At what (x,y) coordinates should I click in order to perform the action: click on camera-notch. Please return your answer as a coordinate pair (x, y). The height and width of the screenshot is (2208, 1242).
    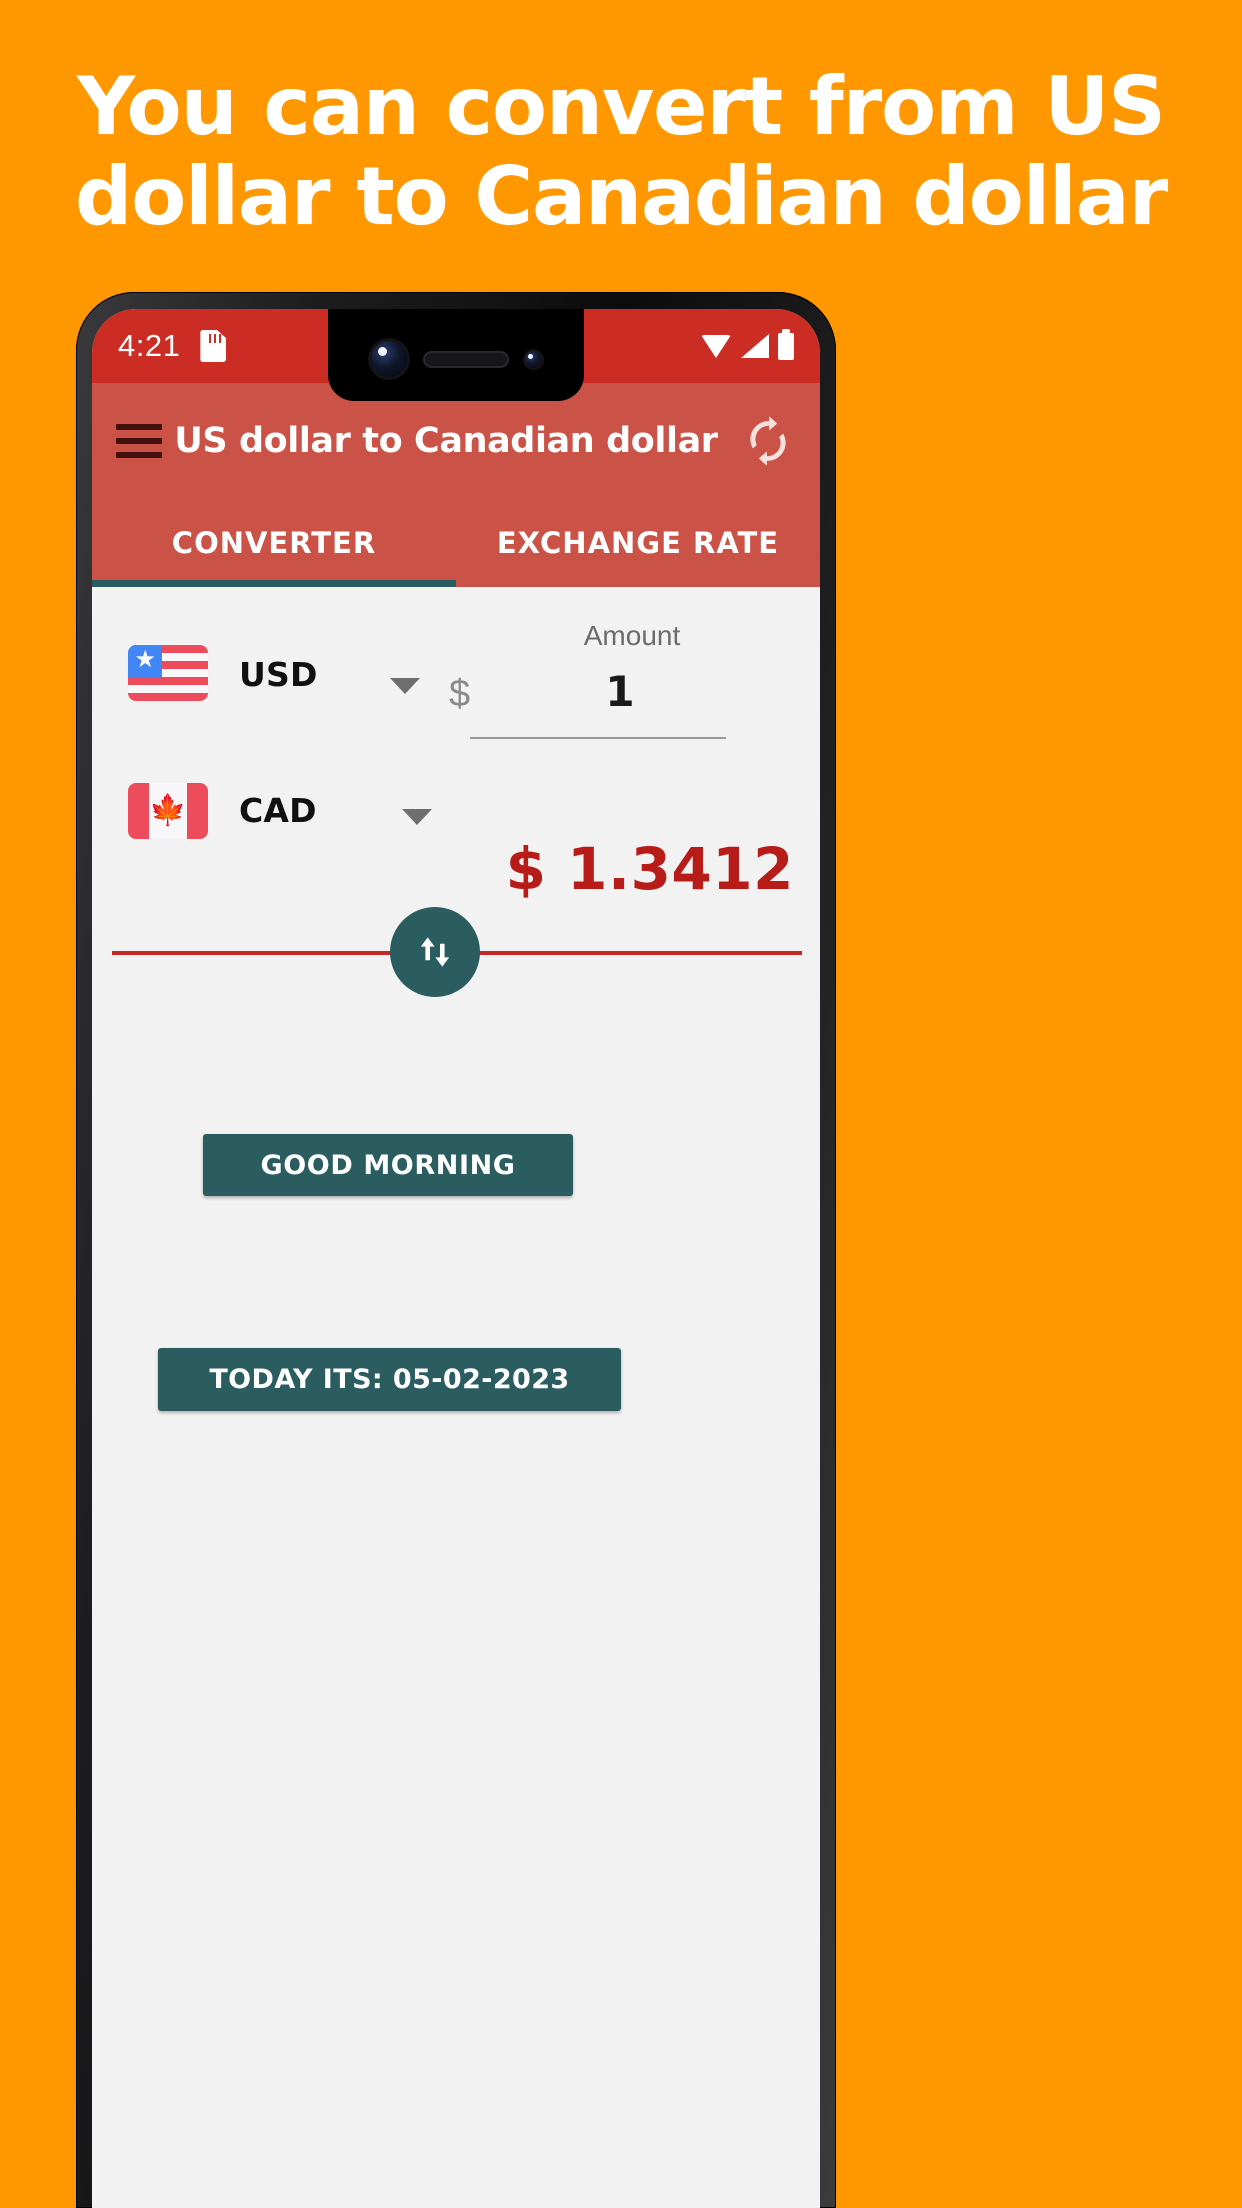
    Looking at the image, I should click on (456, 355).